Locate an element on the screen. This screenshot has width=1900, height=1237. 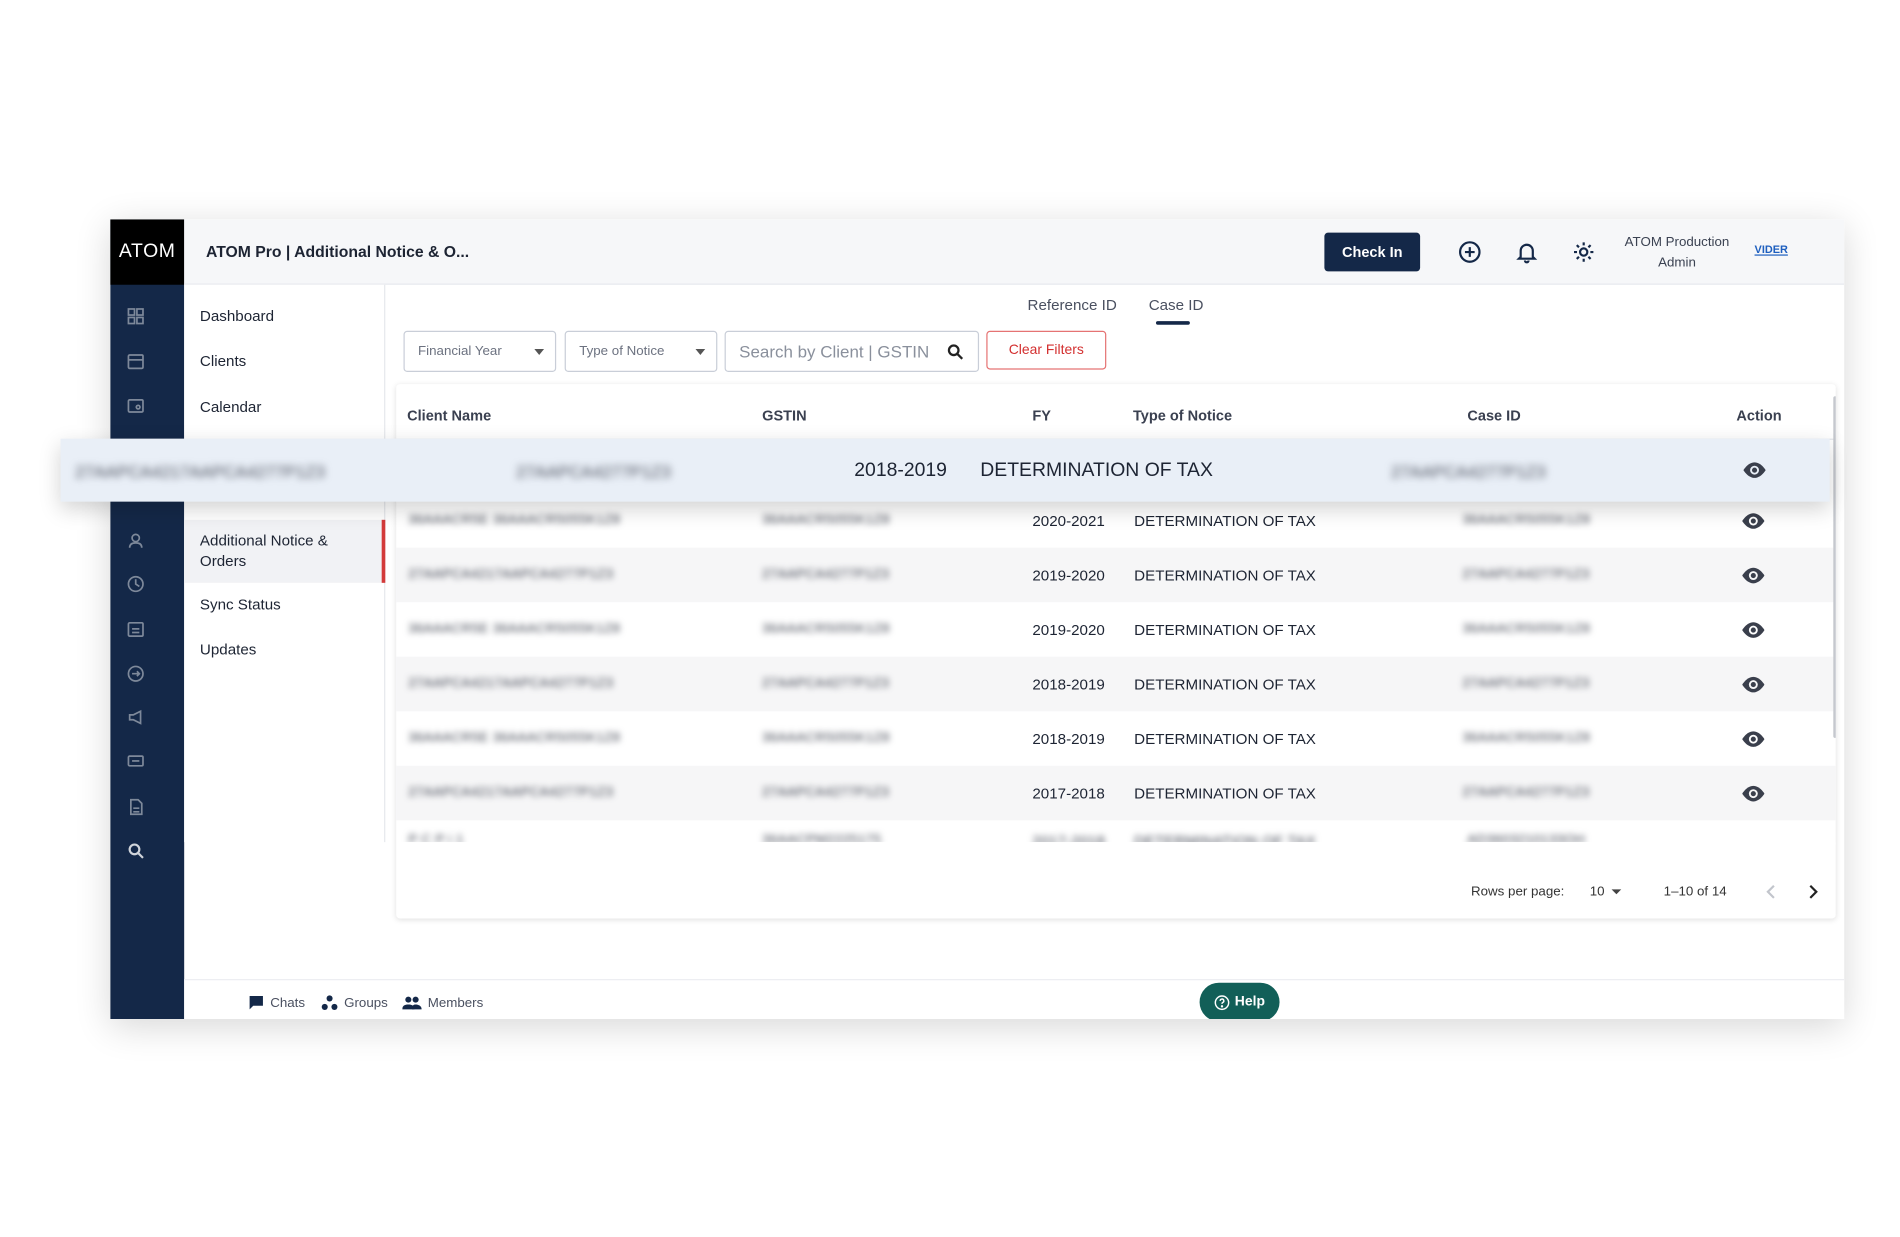
col-case-id: Case ID is located at coordinates (1493, 415).